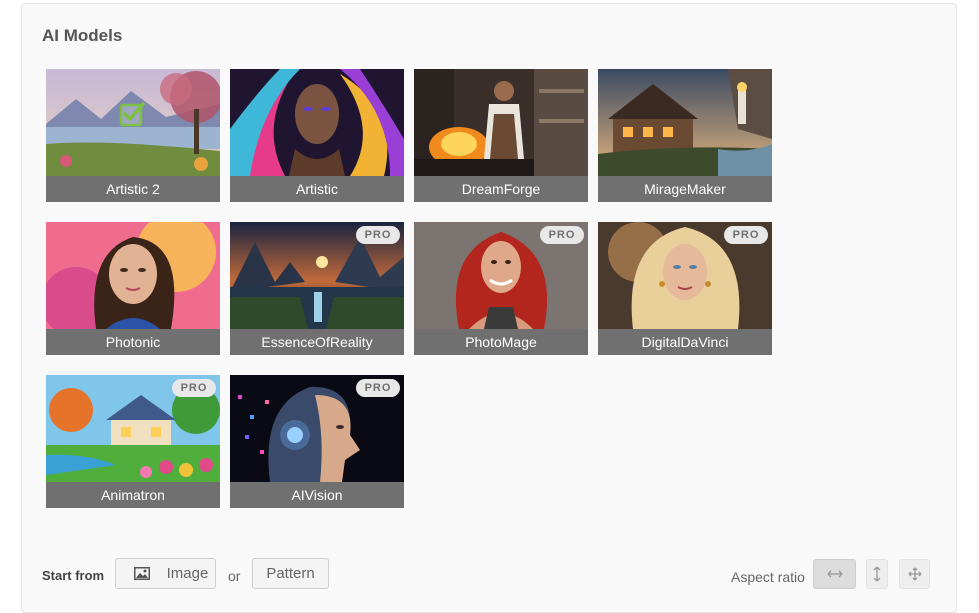  Describe the element at coordinates (133, 342) in the screenshot. I see `model-name: Photonic` at that location.